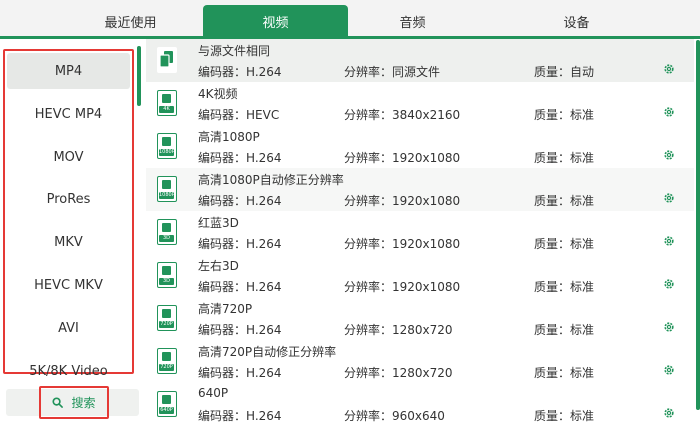 This screenshot has width=700, height=425. Describe the element at coordinates (267, 352) in the screenshot. I see `preset-name: 高清720P自动修正分辨率` at that location.